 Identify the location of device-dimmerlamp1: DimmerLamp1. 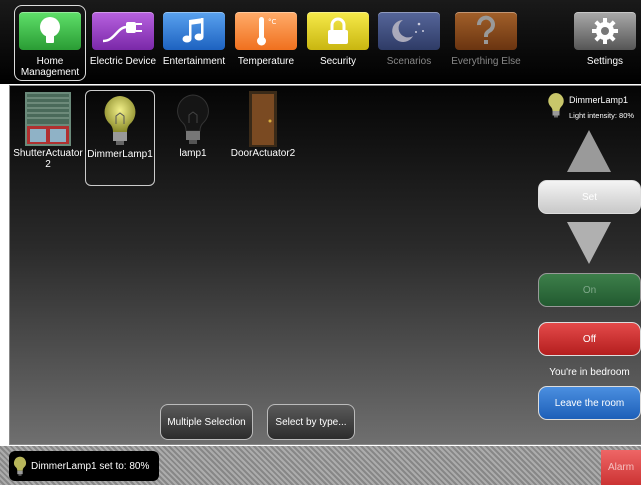
(120, 138).